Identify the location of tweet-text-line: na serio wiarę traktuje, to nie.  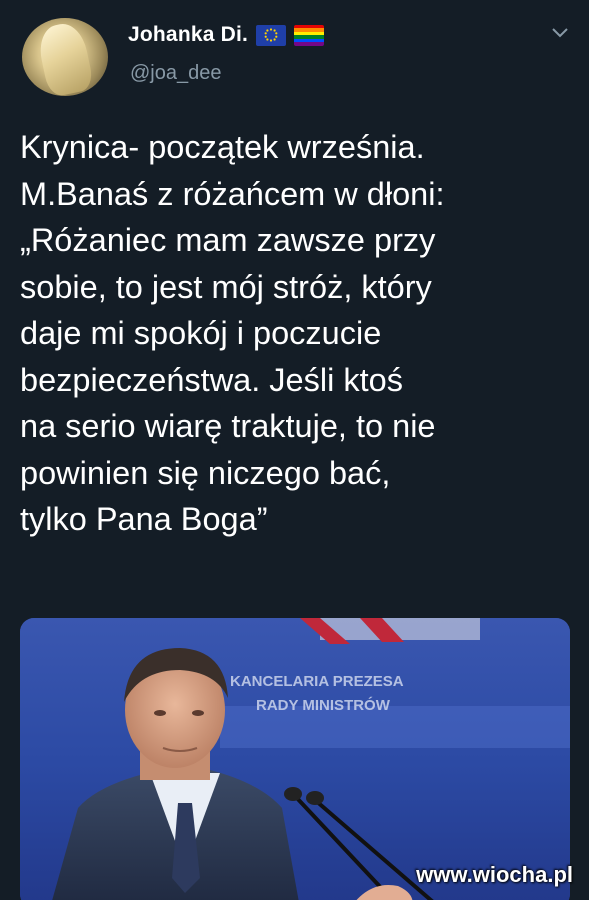
(228, 426).